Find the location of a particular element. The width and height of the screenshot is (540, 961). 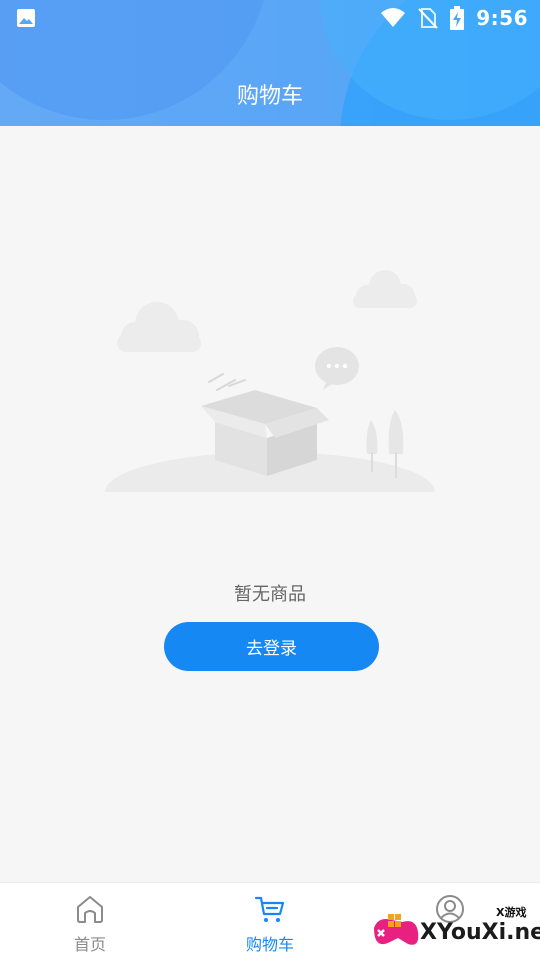

battery-charging-icon is located at coordinates (457, 18).